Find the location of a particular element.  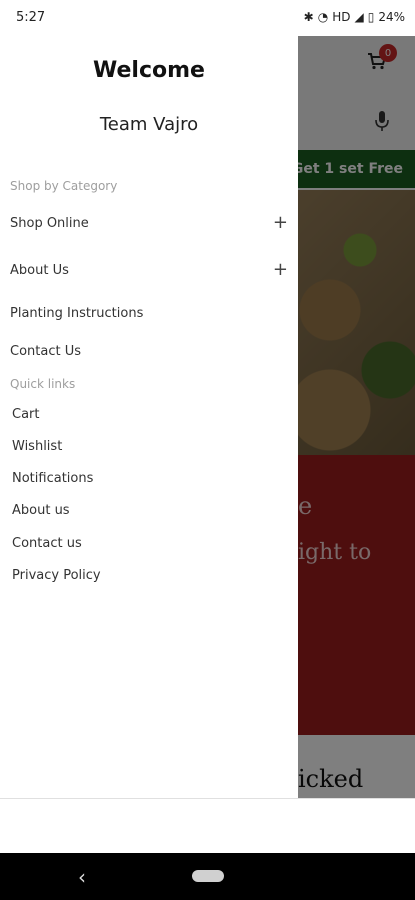

drawer-welcome-title: Welcome is located at coordinates (149, 70).